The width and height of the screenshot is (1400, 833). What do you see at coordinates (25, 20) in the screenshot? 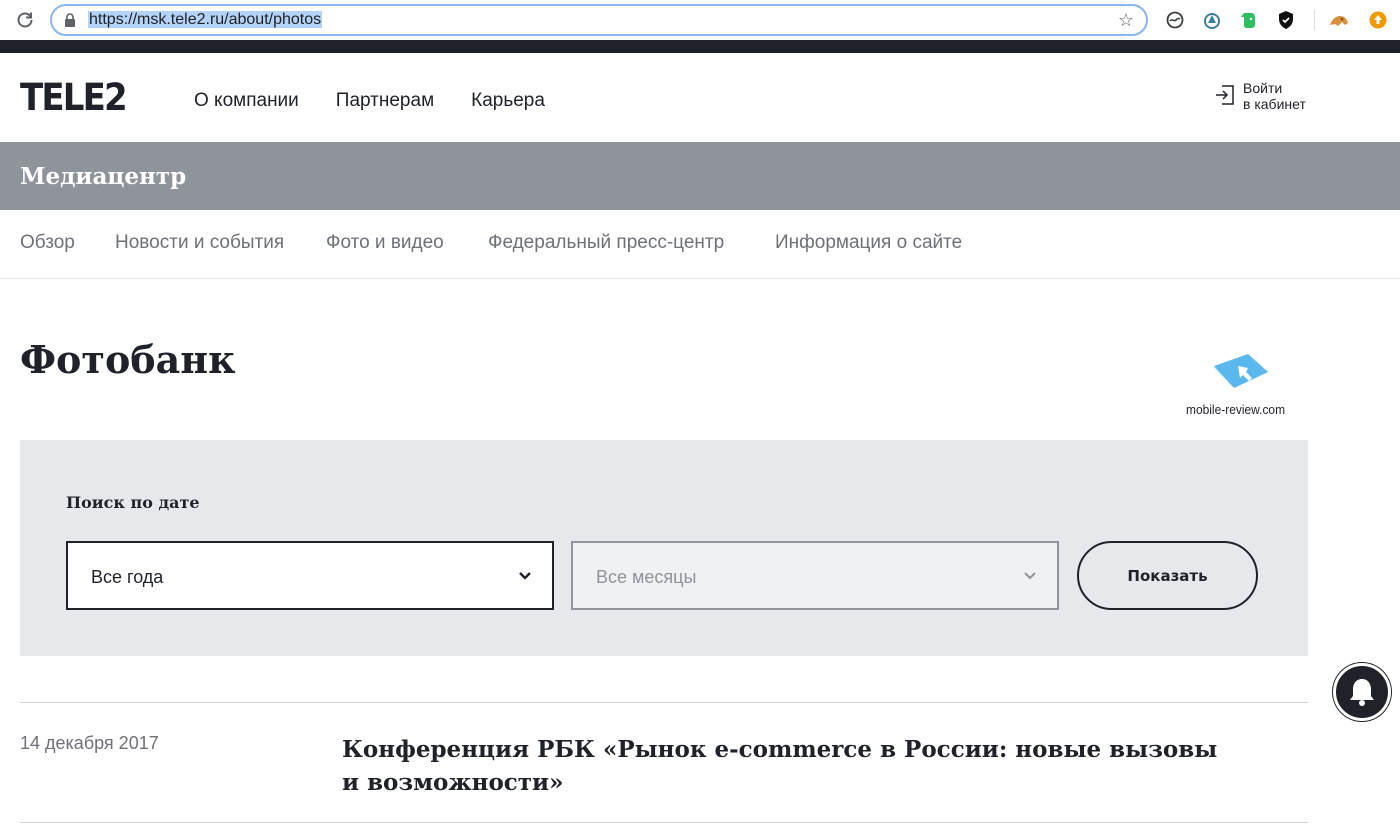
I see `reload-icon` at bounding box center [25, 20].